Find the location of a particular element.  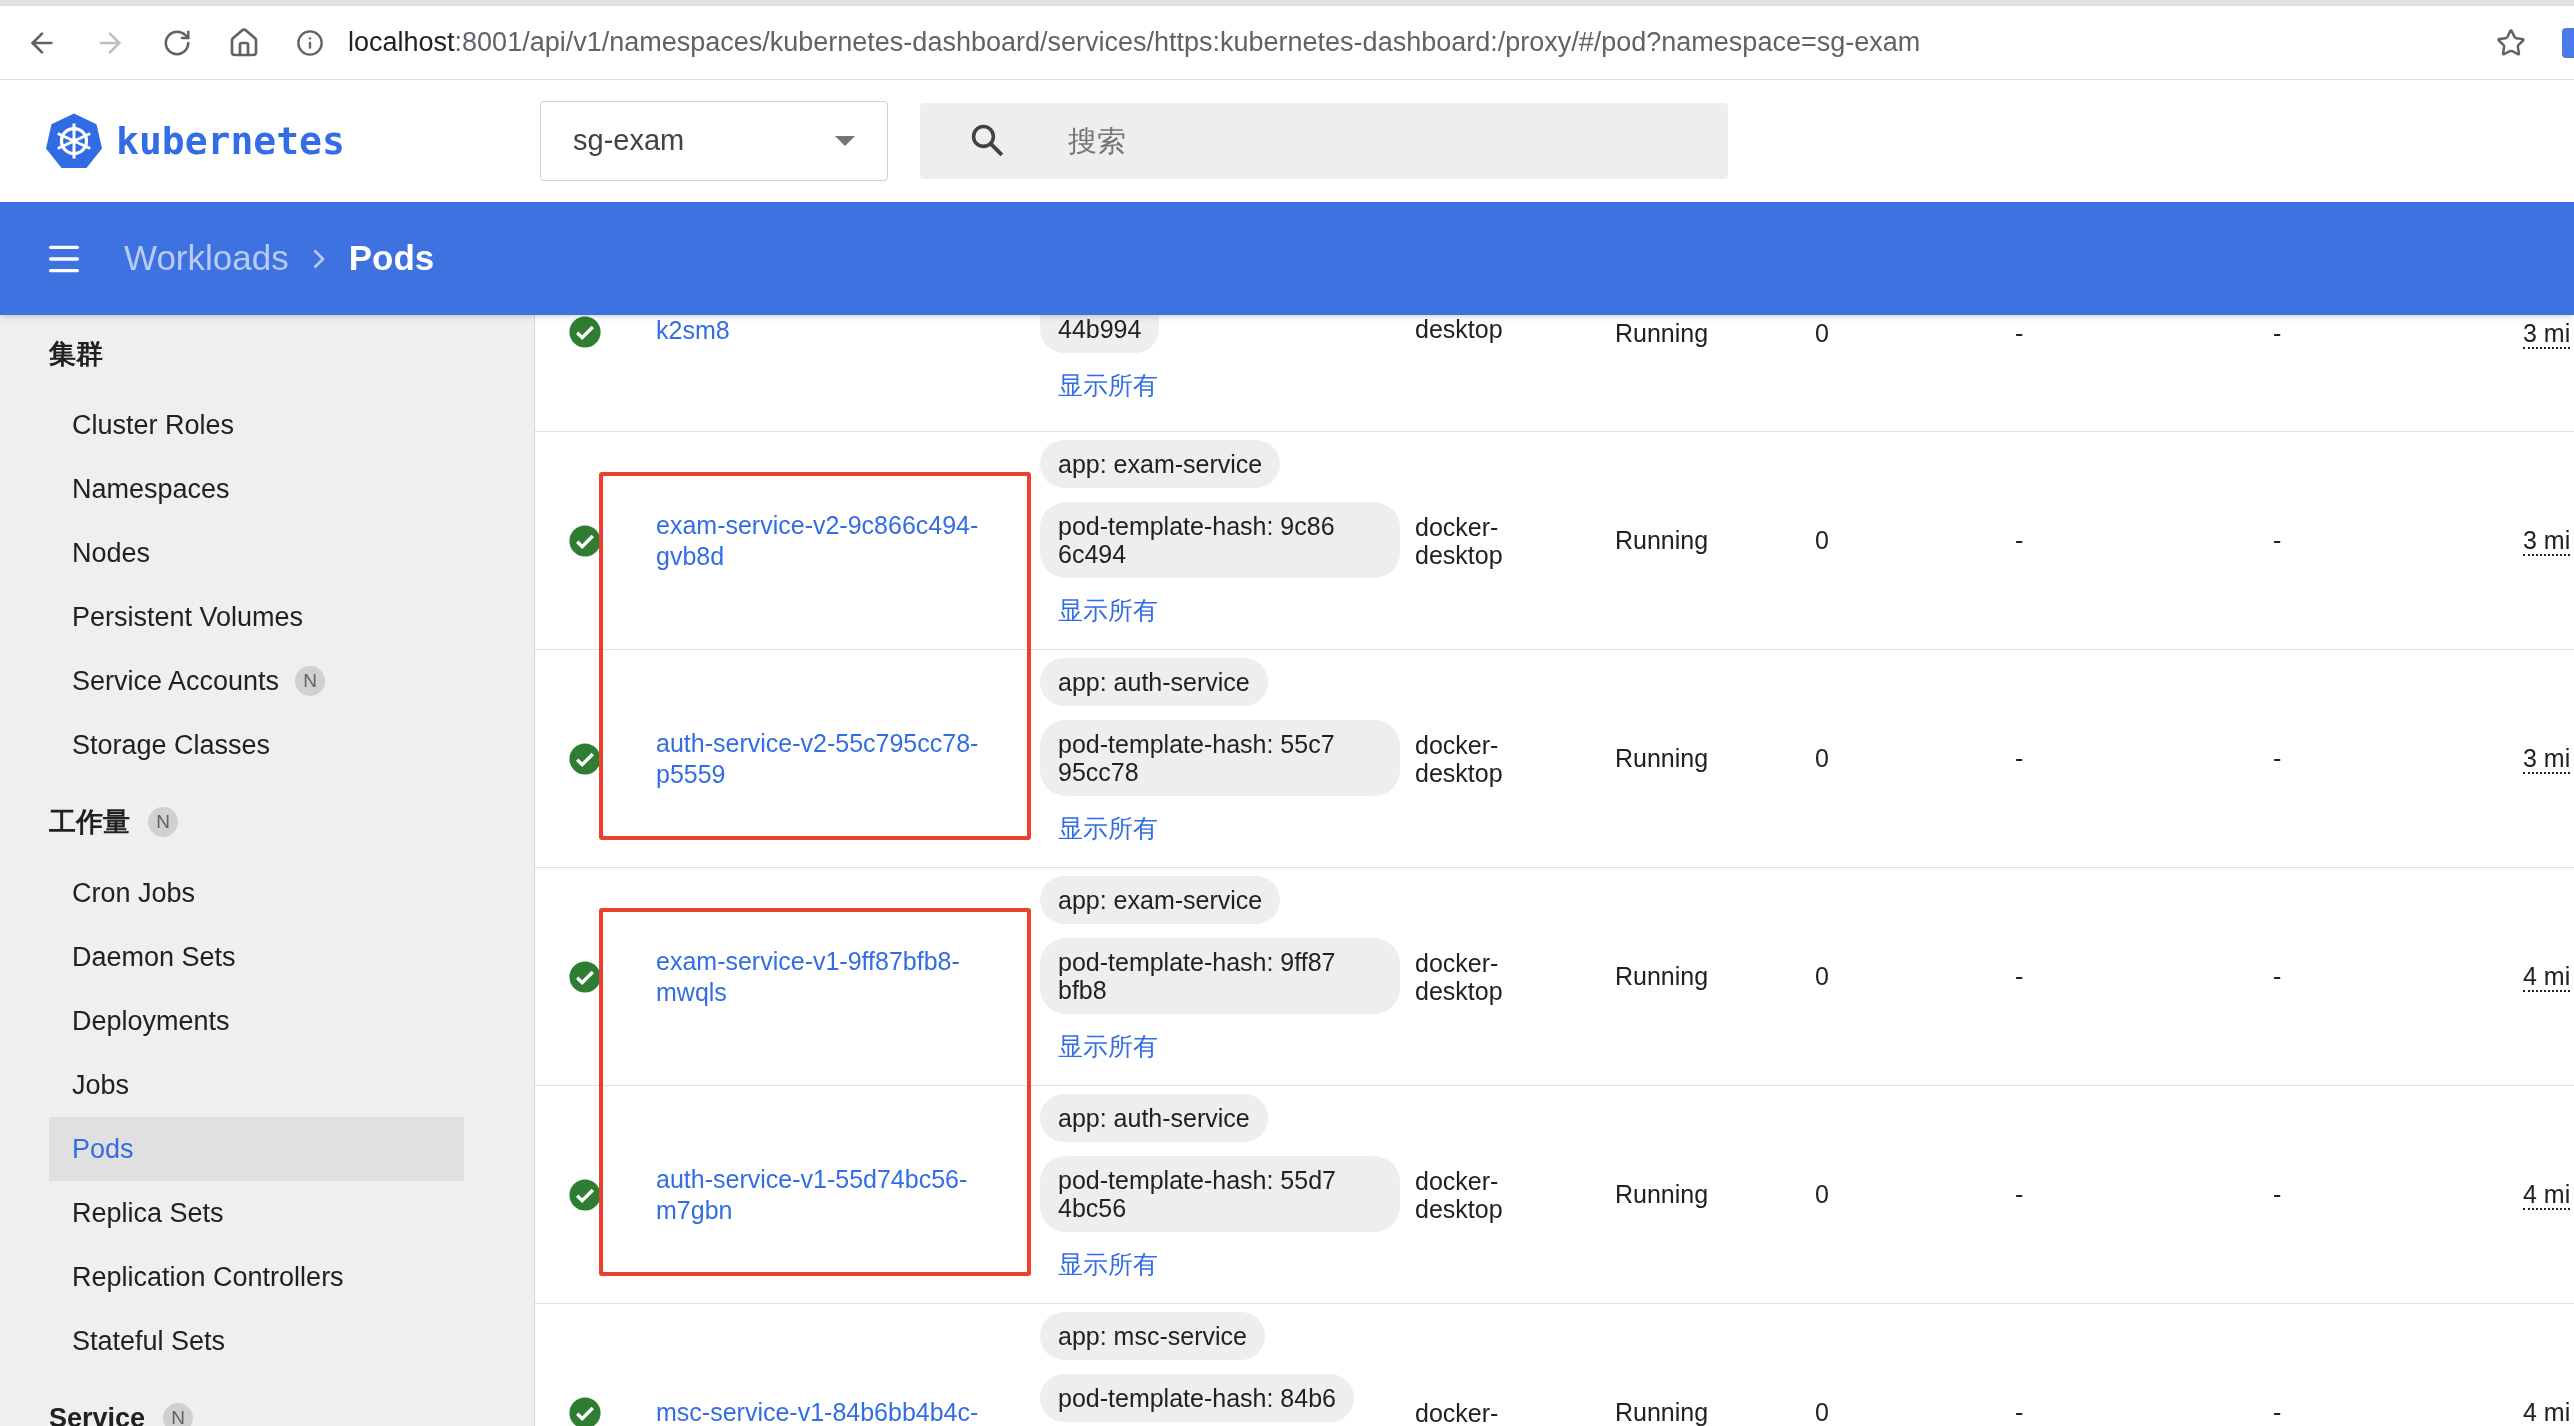

pod-name-link: auth-service-v2-55c795cc78-p5559 is located at coordinates (838, 758).